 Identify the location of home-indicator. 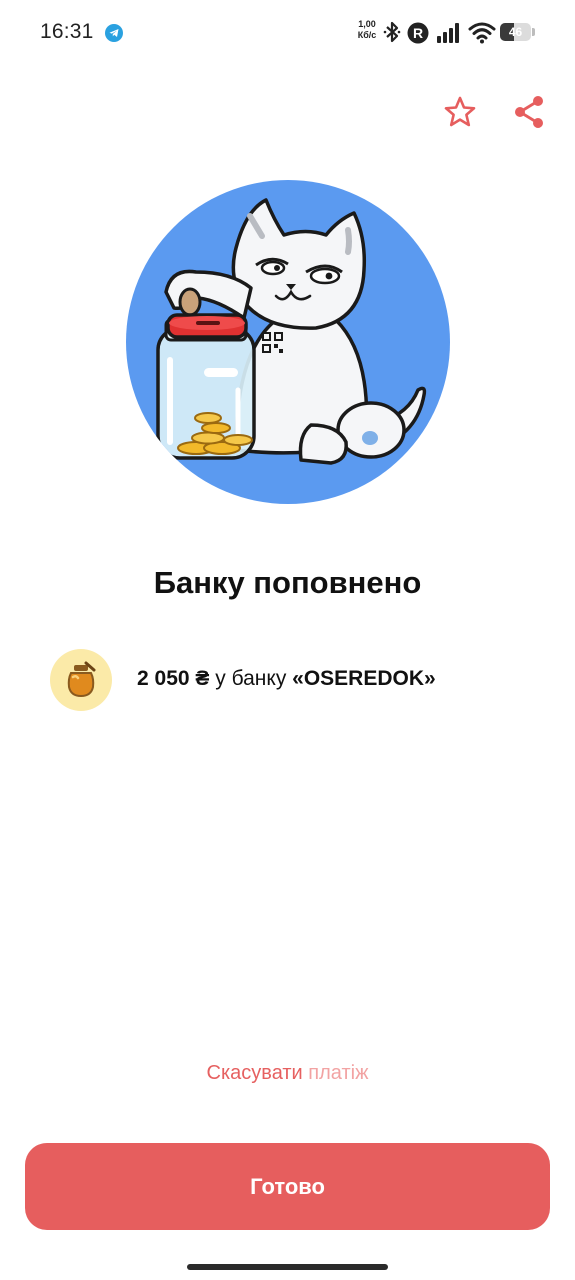
(287, 1267).